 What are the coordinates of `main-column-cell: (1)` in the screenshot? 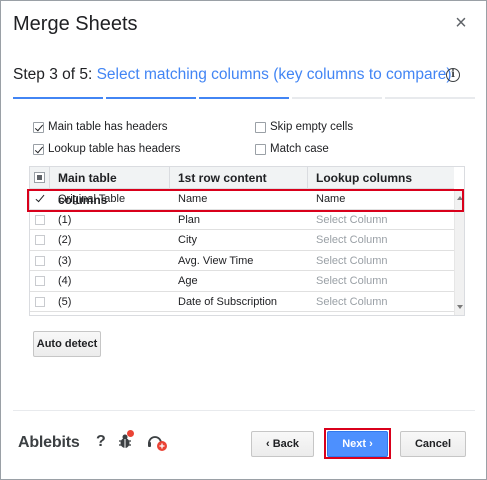 It's located at (65, 219).